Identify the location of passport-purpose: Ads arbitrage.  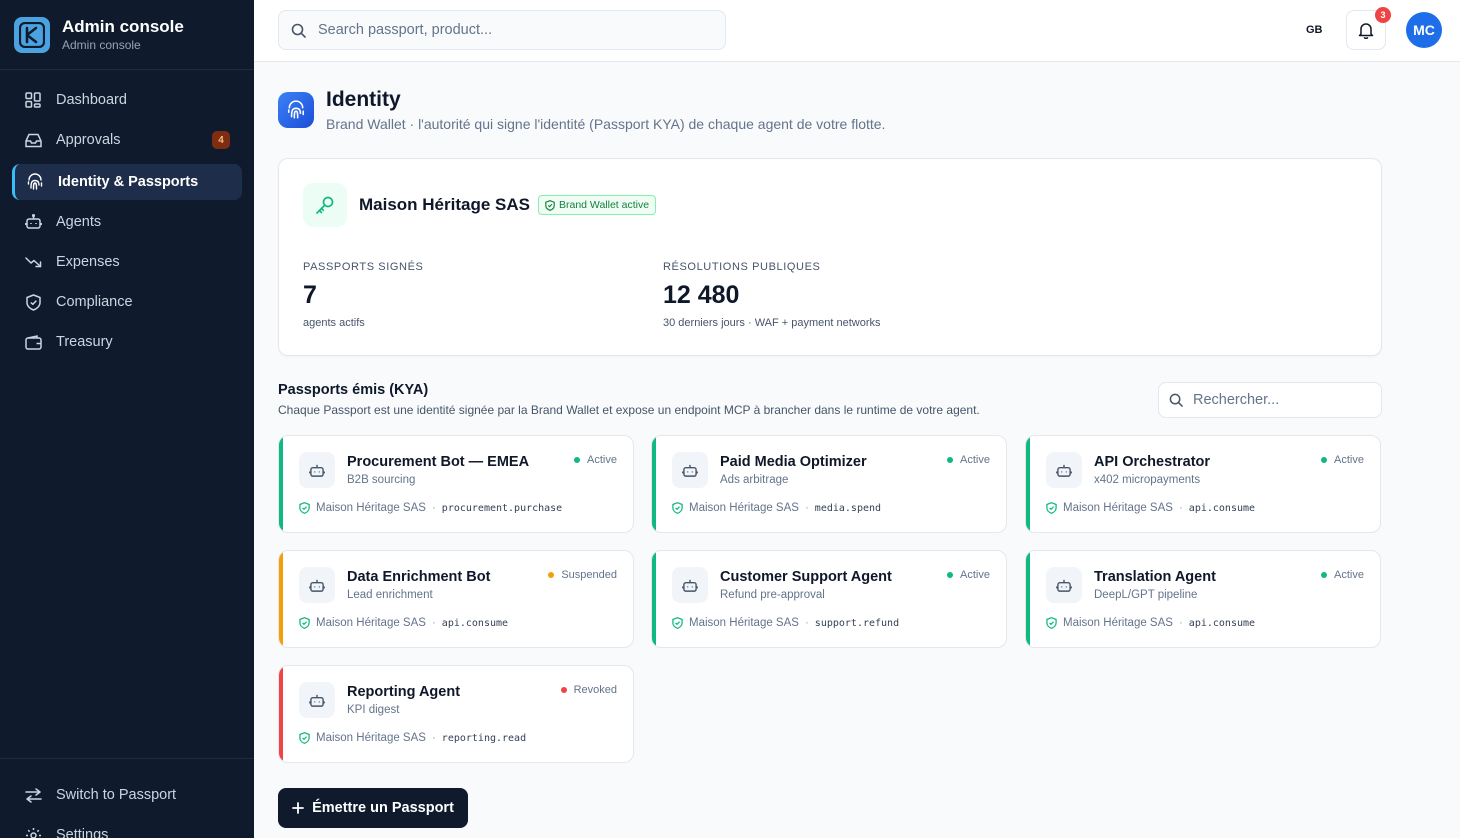
(754, 480).